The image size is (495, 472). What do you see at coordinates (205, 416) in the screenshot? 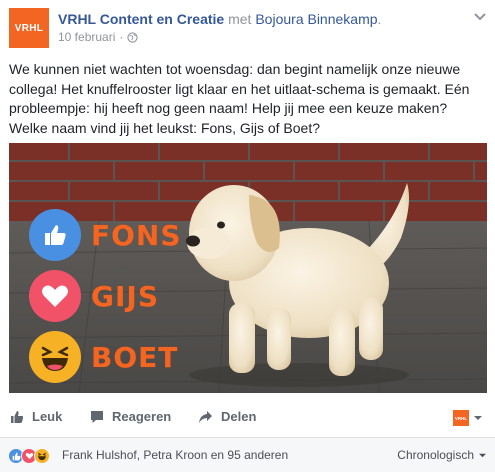
I see `share-icon` at bounding box center [205, 416].